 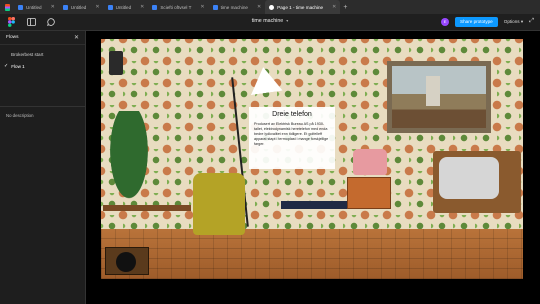 What do you see at coordinates (445, 21) in the screenshot?
I see `avatar: E` at bounding box center [445, 21].